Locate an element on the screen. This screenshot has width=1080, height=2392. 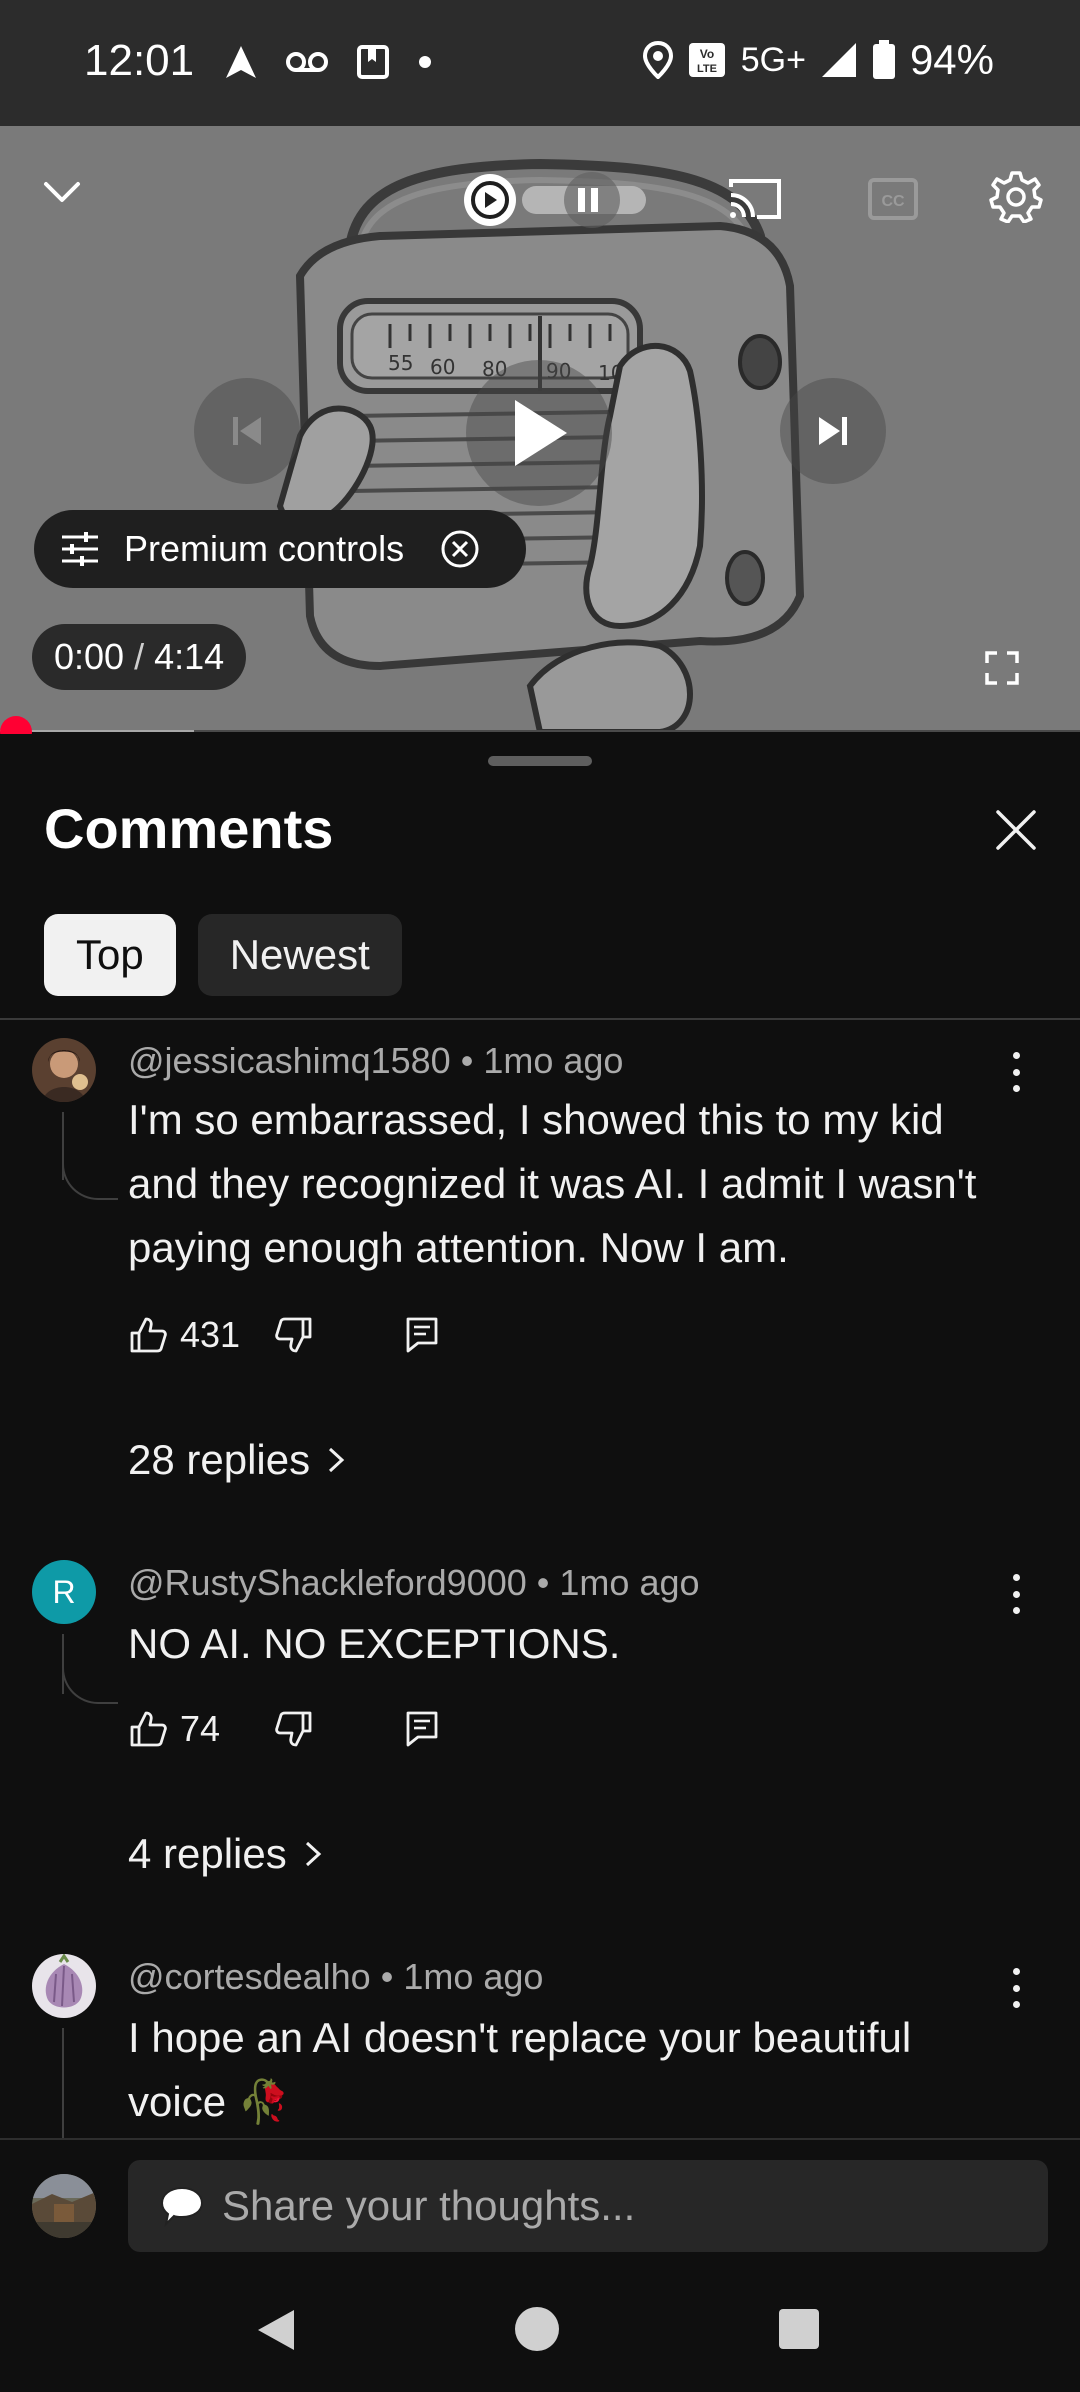
fullscreen-button is located at coordinates (1002, 668).